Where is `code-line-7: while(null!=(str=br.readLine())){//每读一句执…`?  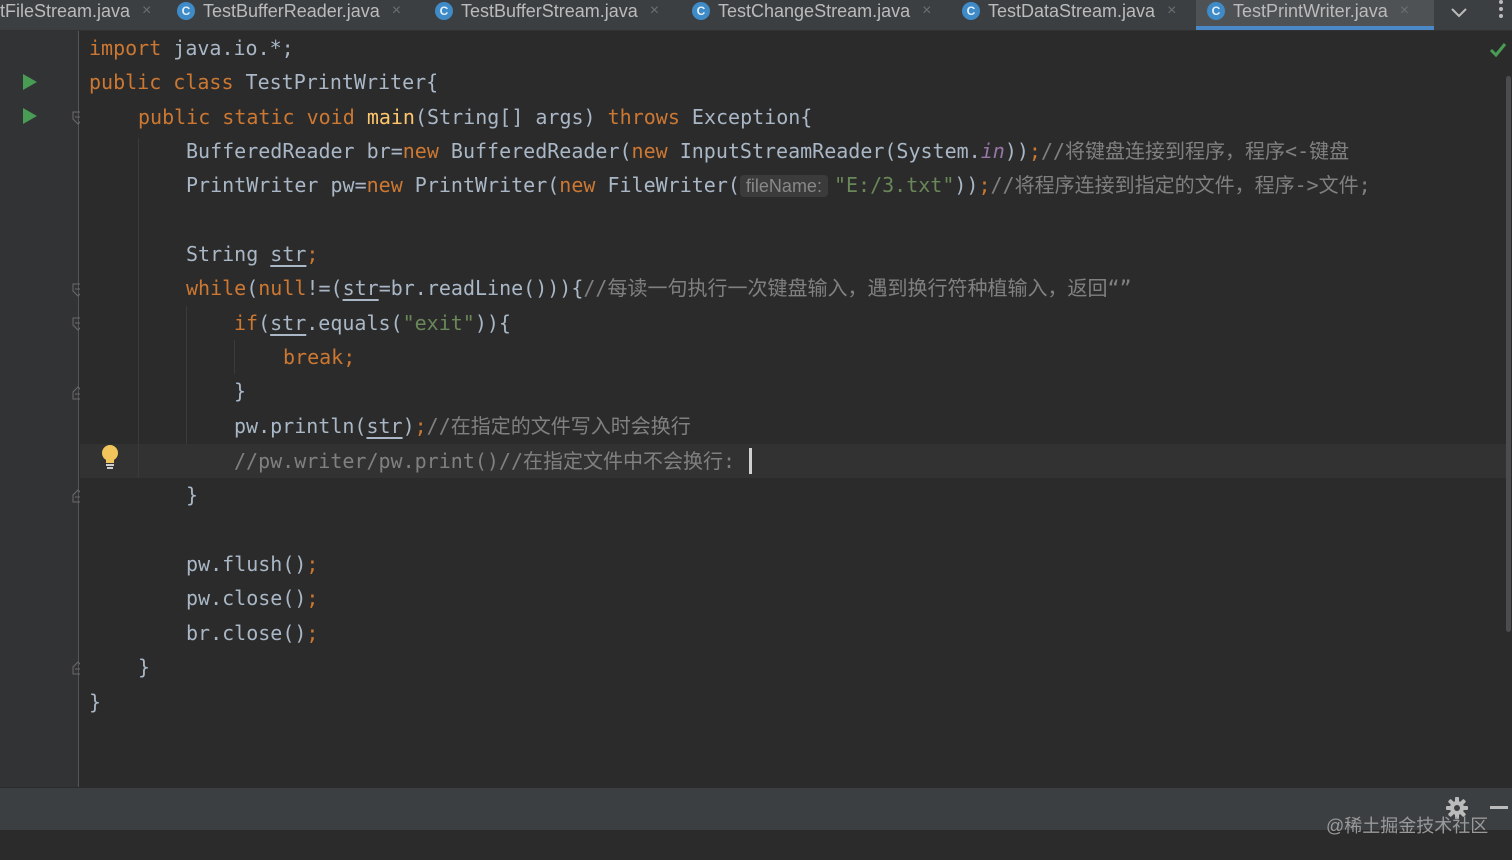
code-line-7: while(null!=(str=br.readLine())){//每读一句执… is located at coordinates (659, 288).